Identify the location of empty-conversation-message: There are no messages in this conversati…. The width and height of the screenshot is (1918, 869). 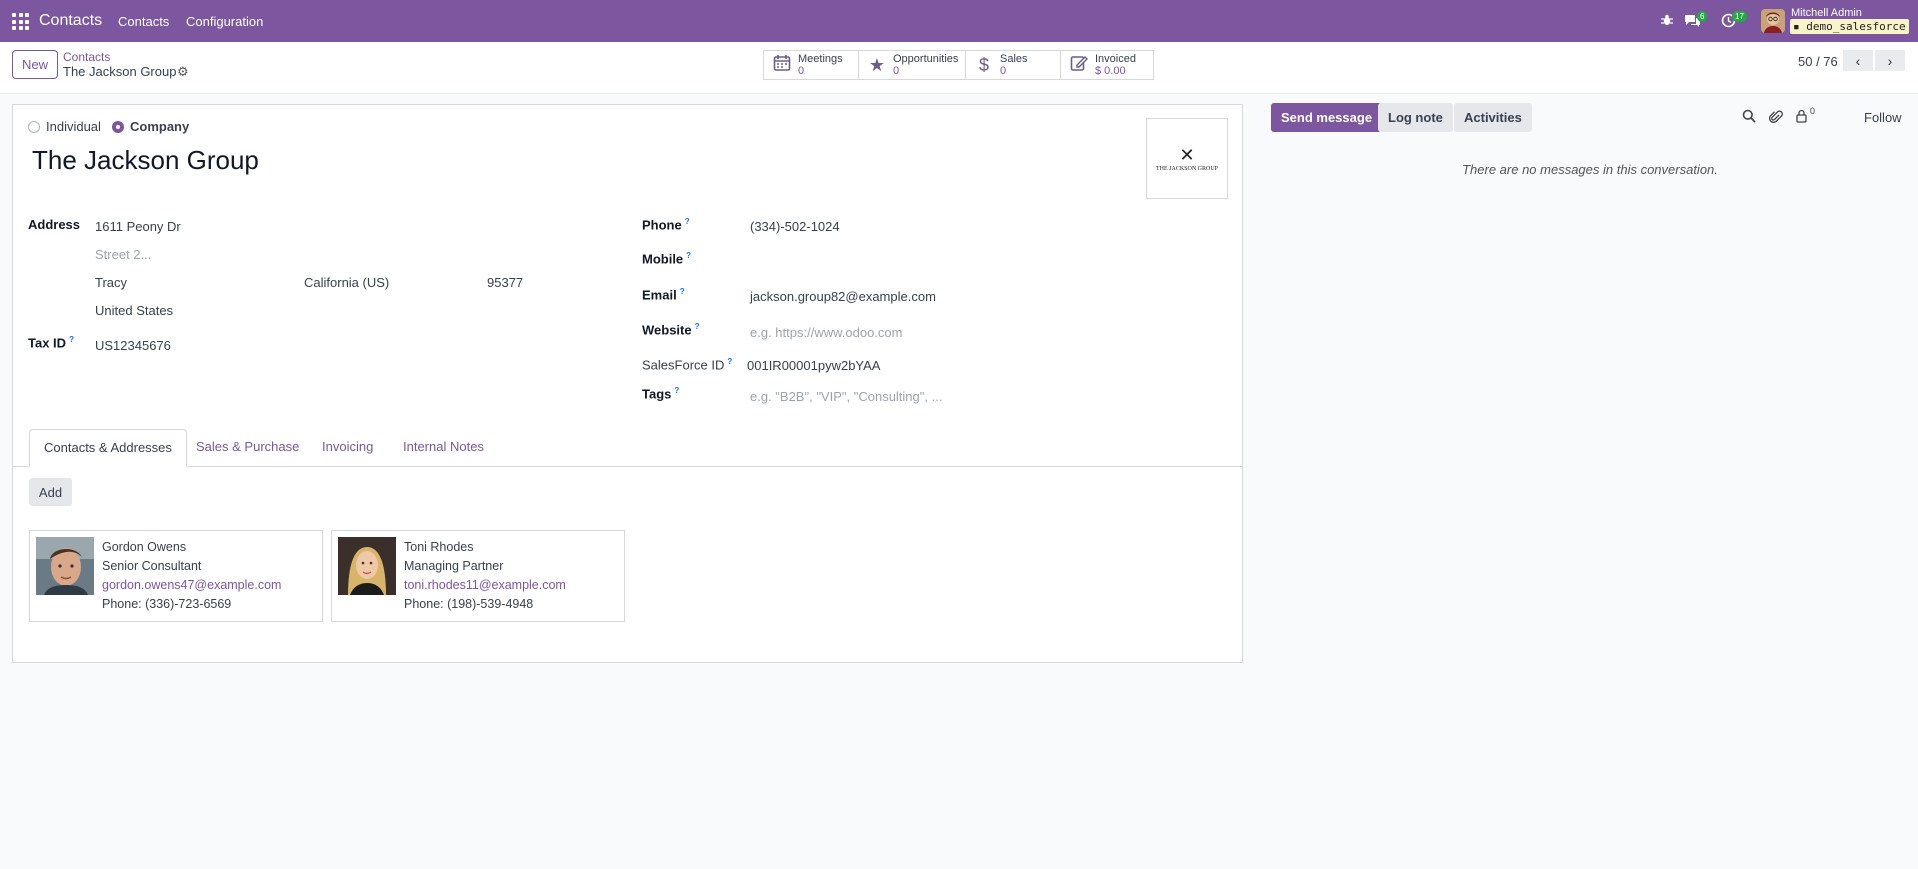
(1590, 169).